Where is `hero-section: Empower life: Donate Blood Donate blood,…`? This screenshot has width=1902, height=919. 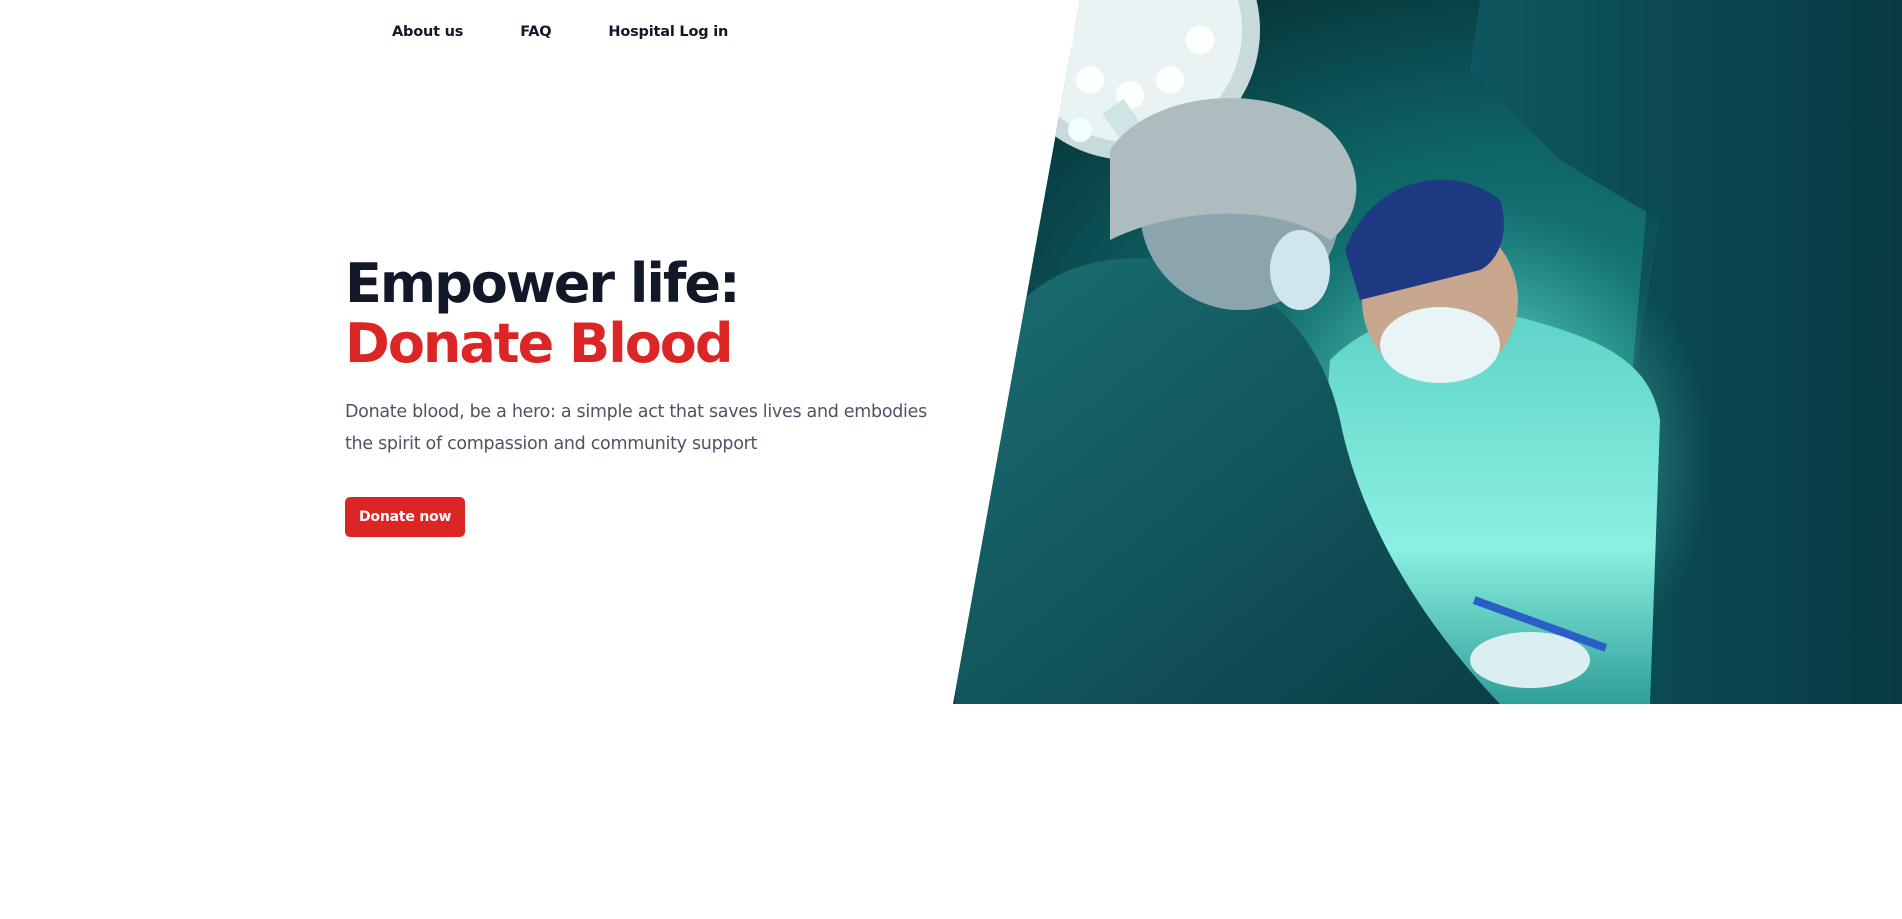 hero-section: Empower life: Donate Blood Donate blood,… is located at coordinates (645, 395).